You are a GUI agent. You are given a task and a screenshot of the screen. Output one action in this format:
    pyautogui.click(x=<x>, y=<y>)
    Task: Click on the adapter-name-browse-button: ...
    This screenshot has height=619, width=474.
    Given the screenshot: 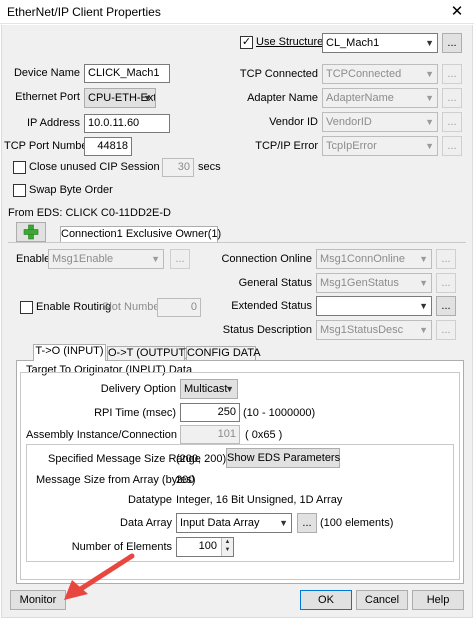 What is the action you would take?
    pyautogui.click(x=452, y=98)
    